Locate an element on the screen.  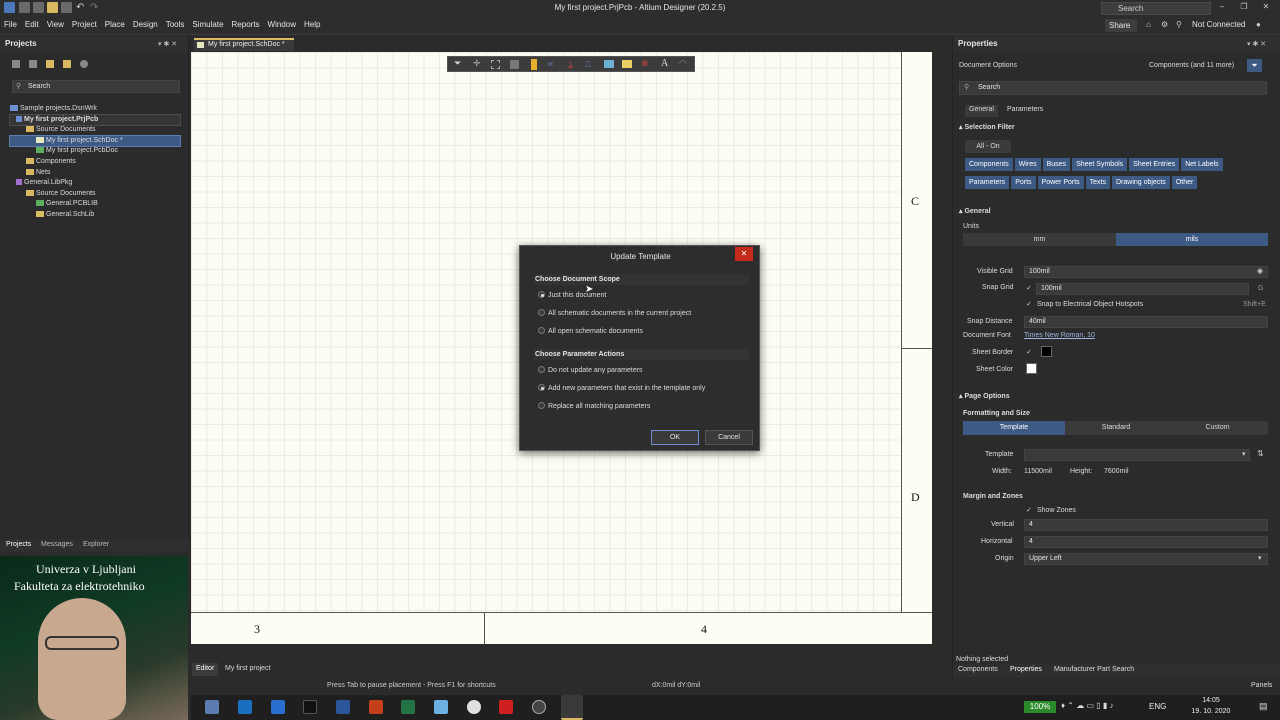
project-settings-icon is located at coordinates (16, 64).